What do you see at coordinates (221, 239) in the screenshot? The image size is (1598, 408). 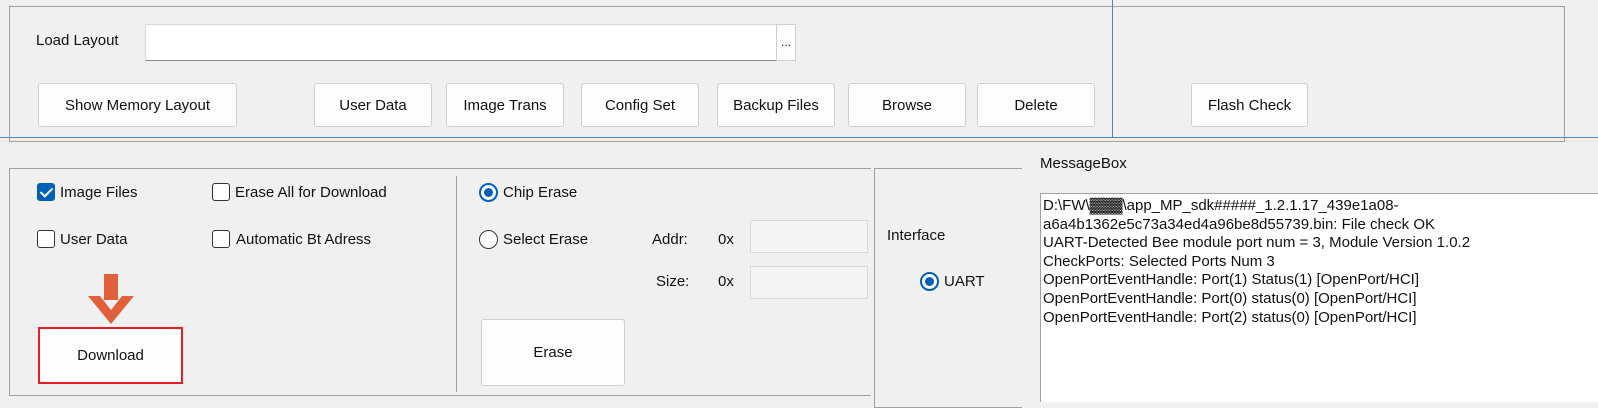 I see `automatic-bt-checkbox` at bounding box center [221, 239].